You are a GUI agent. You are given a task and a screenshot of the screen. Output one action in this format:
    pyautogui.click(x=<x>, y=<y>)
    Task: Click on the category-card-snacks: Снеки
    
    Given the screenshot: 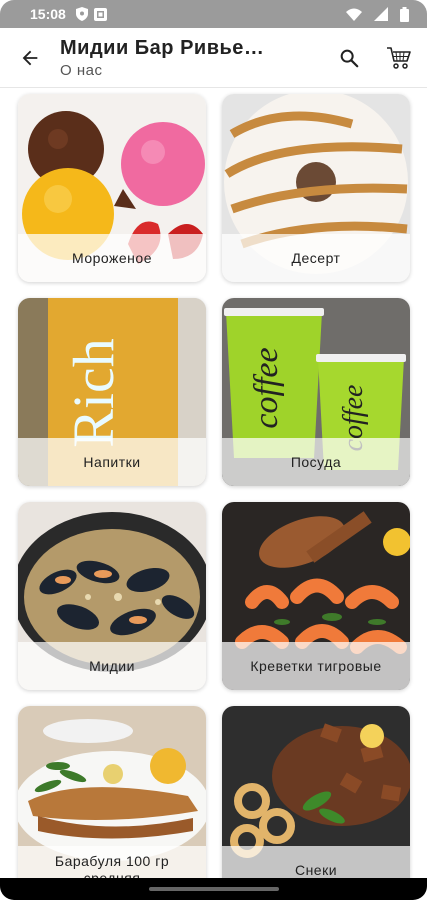 What is the action you would take?
    pyautogui.click(x=316, y=800)
    